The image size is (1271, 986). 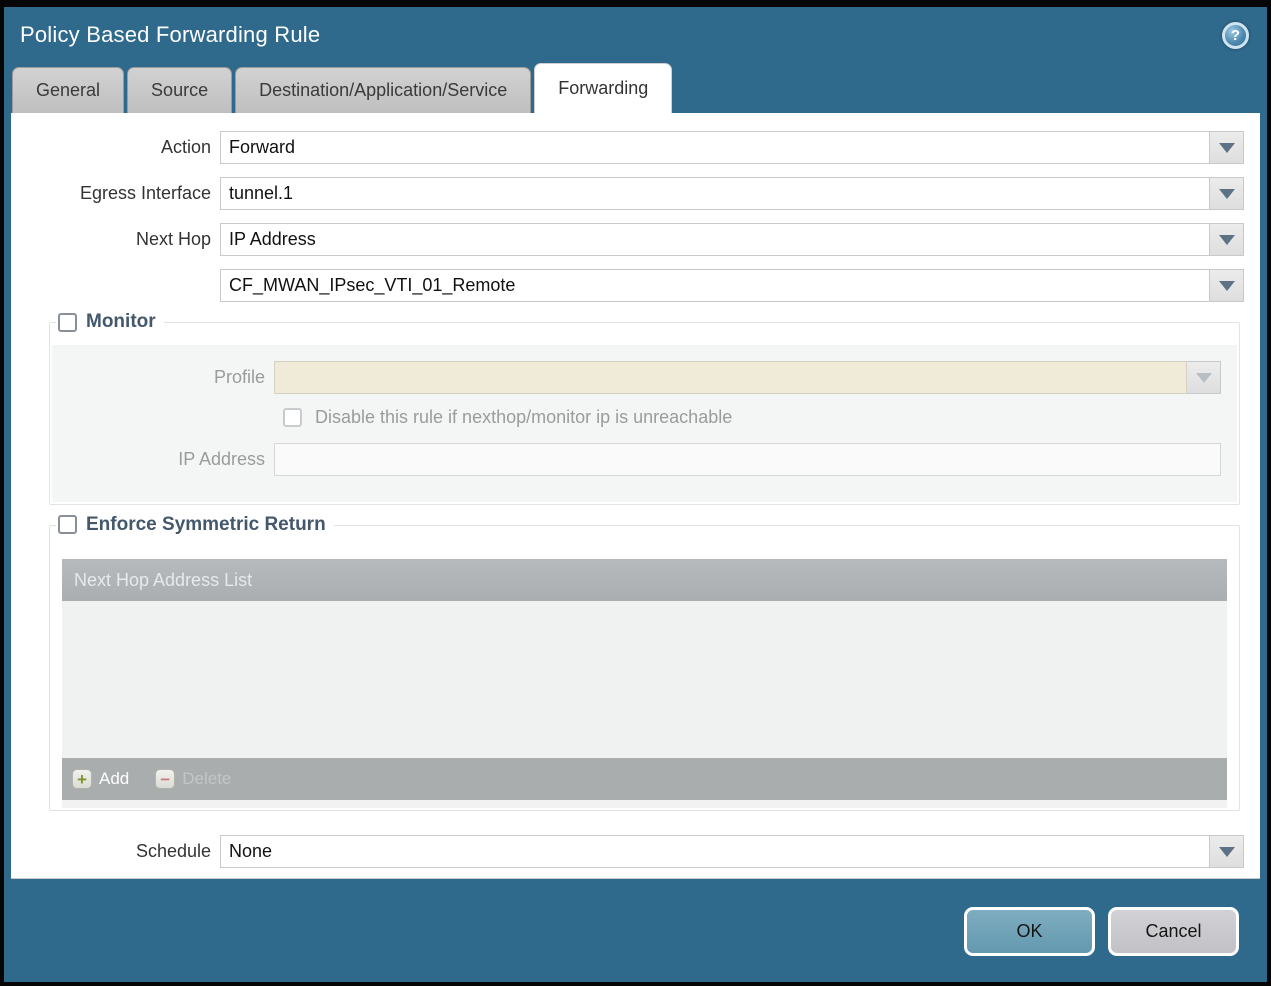 What do you see at coordinates (644, 679) in the screenshot?
I see `next-hop-address-list-body` at bounding box center [644, 679].